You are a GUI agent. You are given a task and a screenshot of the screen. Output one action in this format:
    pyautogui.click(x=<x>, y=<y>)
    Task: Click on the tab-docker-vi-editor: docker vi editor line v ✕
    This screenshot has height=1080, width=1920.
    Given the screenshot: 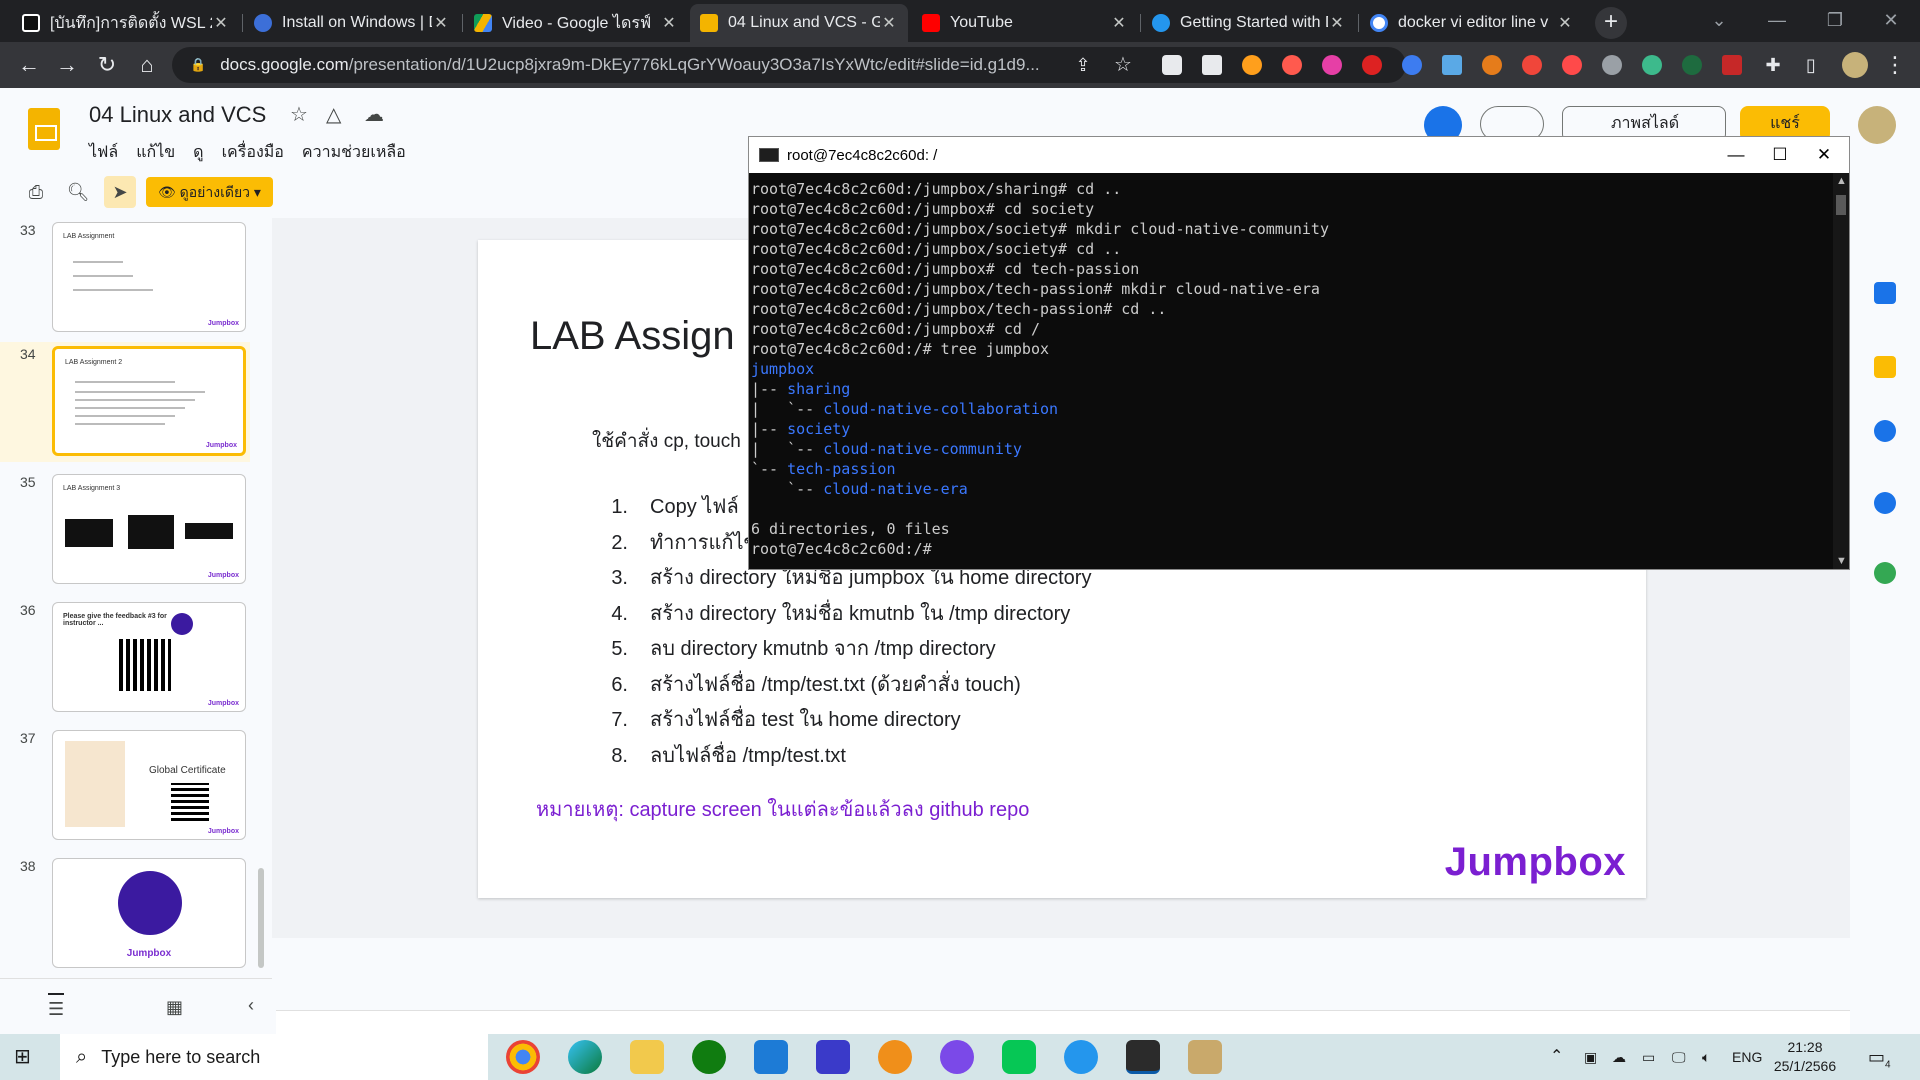 What is the action you would take?
    pyautogui.click(x=1472, y=23)
    